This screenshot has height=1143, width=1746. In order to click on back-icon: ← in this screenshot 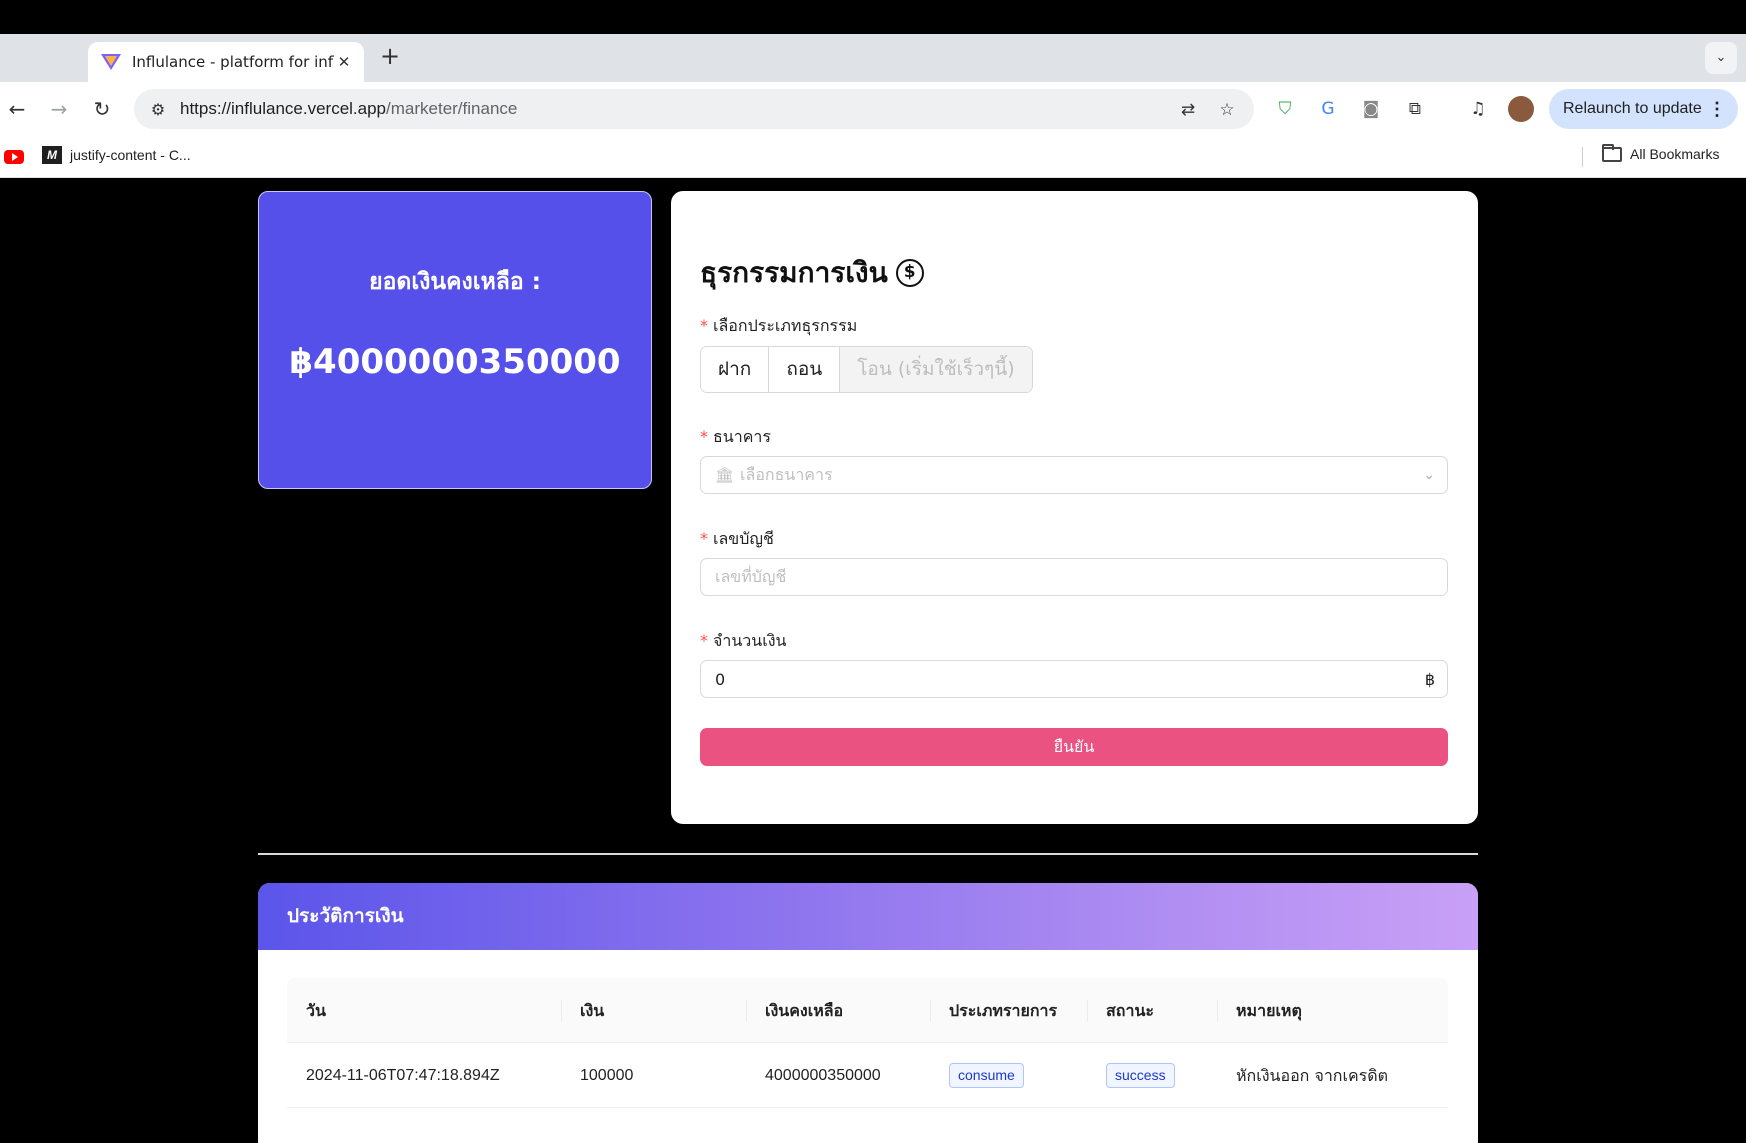, I will do `click(17, 109)`.